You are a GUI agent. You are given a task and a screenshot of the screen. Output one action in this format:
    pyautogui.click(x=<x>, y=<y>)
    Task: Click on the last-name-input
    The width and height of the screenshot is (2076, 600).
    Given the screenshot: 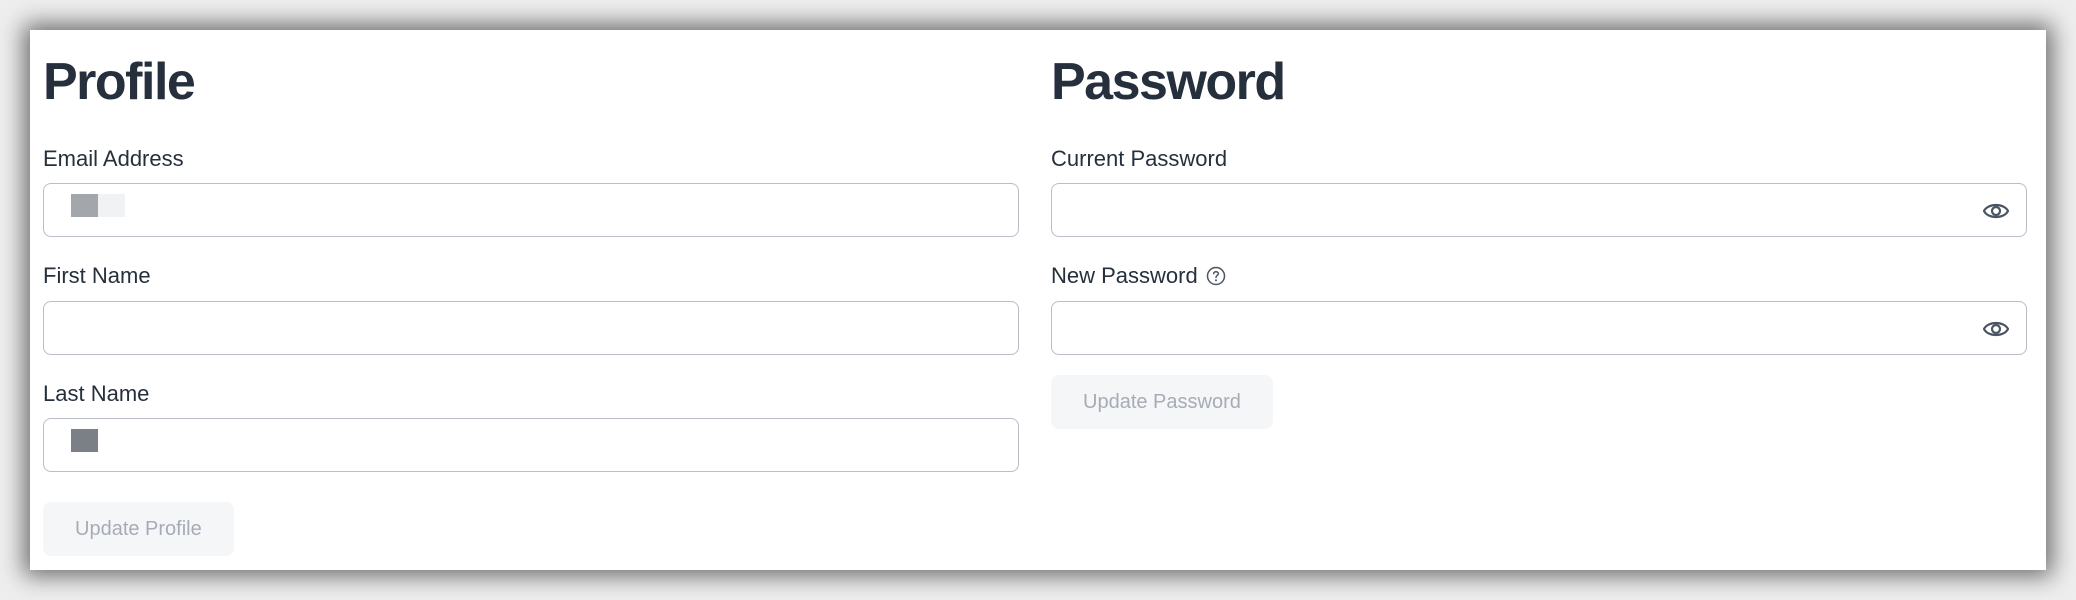 What is the action you would take?
    pyautogui.click(x=531, y=445)
    